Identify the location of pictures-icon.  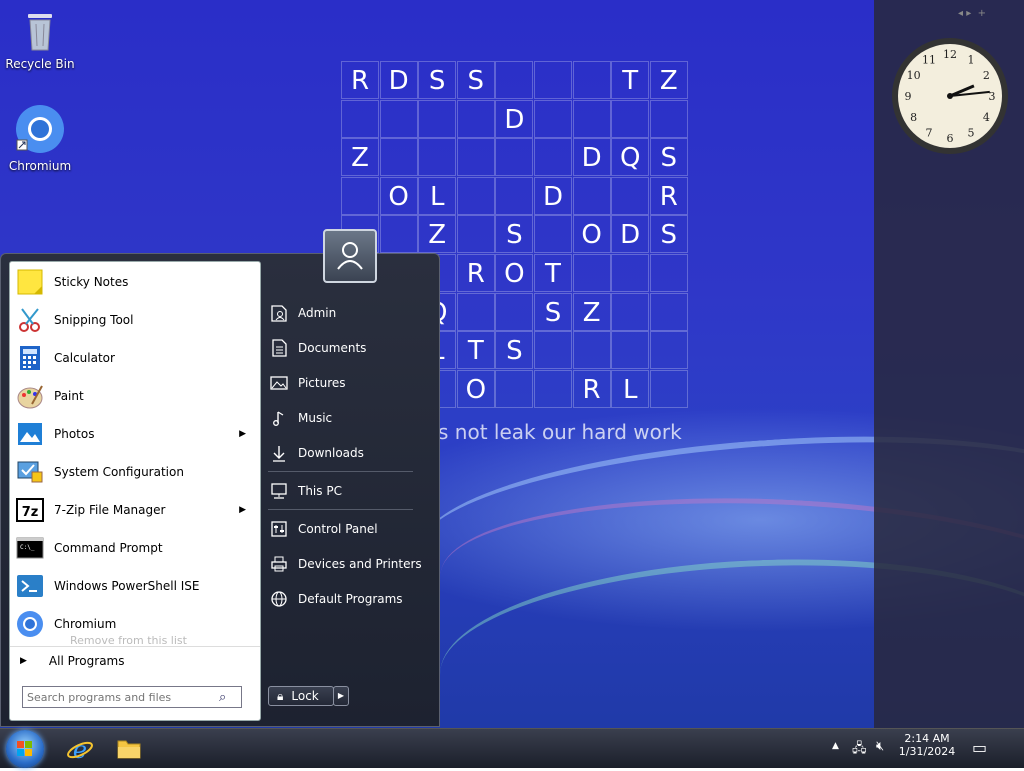
(279, 383).